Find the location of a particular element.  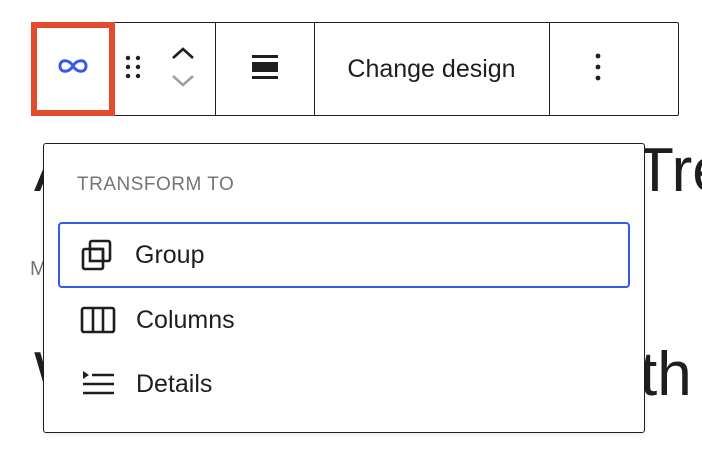

align-icon is located at coordinates (265, 69).